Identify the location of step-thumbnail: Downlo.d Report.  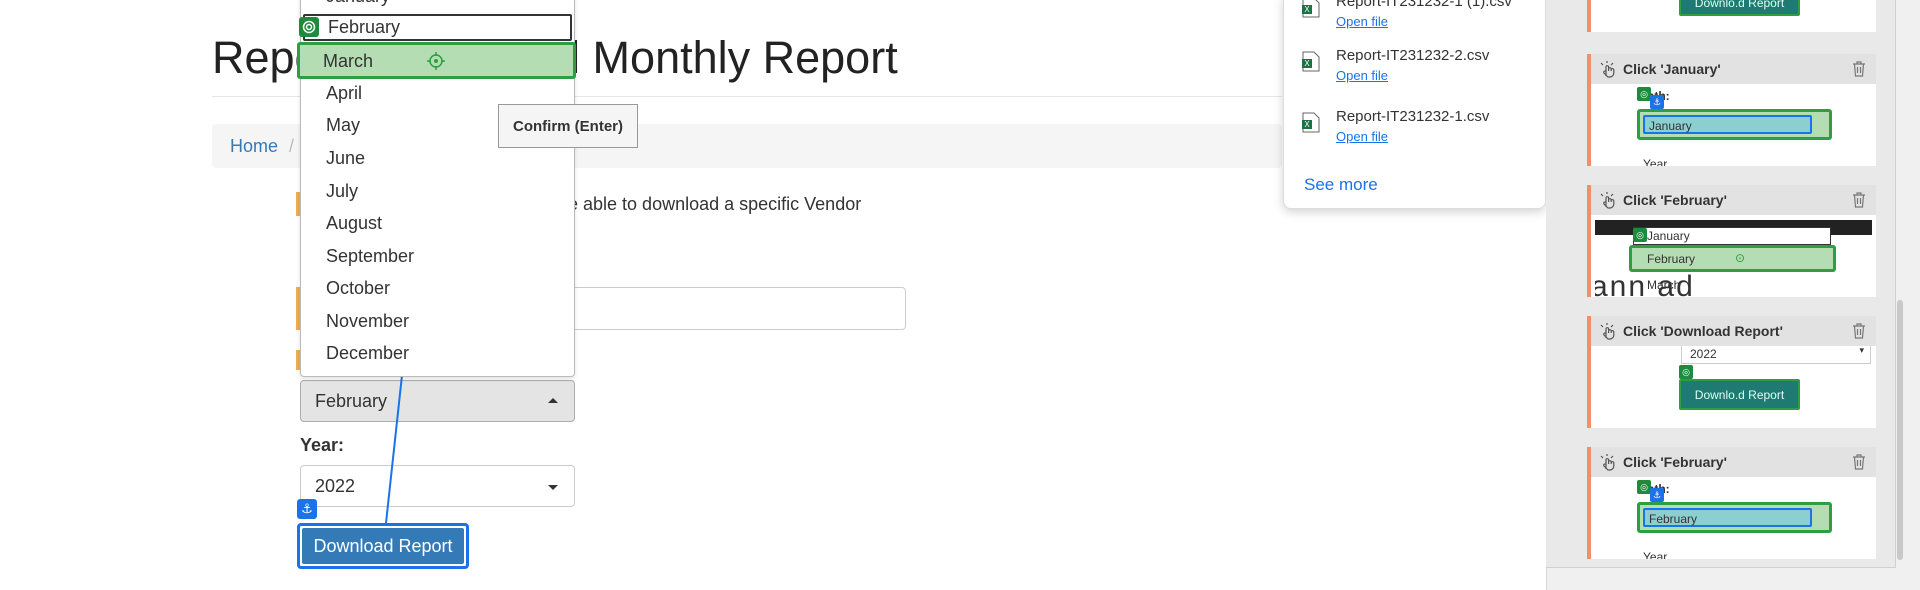
(1733, 16).